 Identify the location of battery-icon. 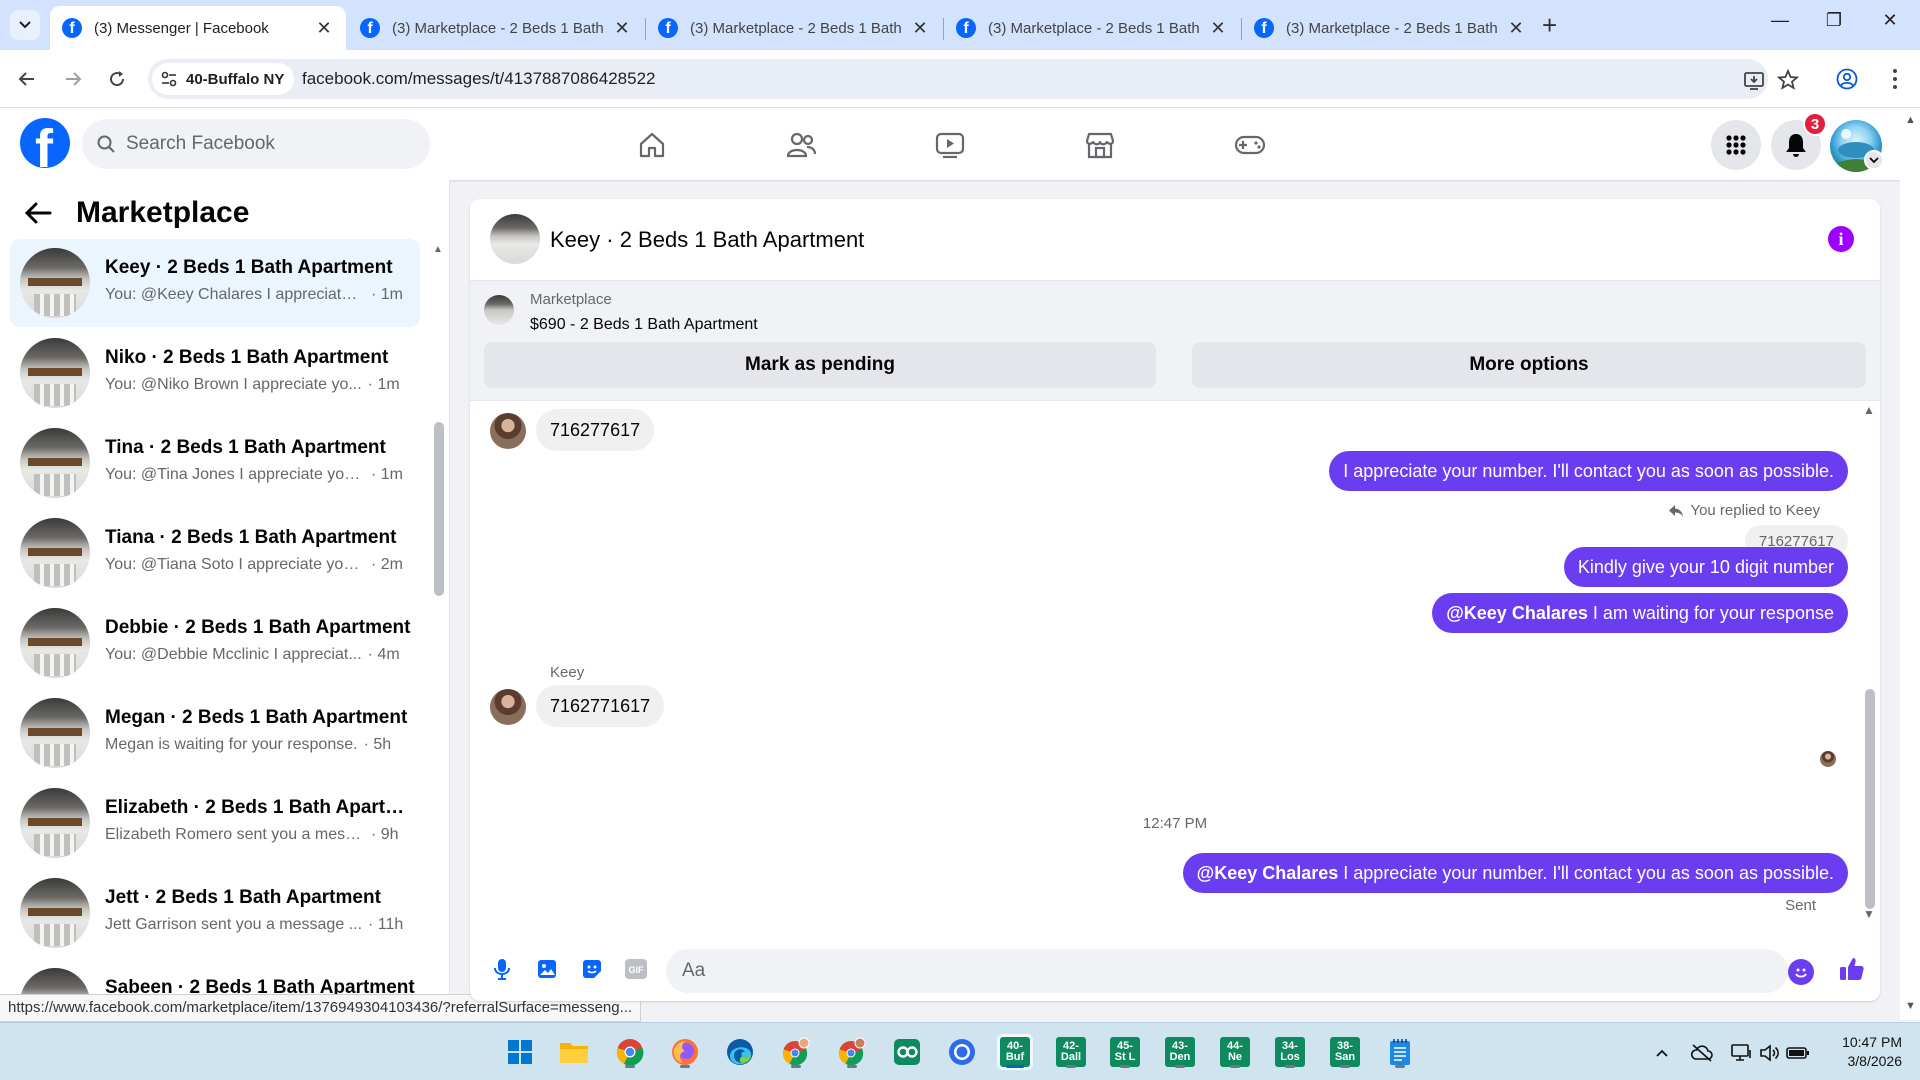
(1798, 1053).